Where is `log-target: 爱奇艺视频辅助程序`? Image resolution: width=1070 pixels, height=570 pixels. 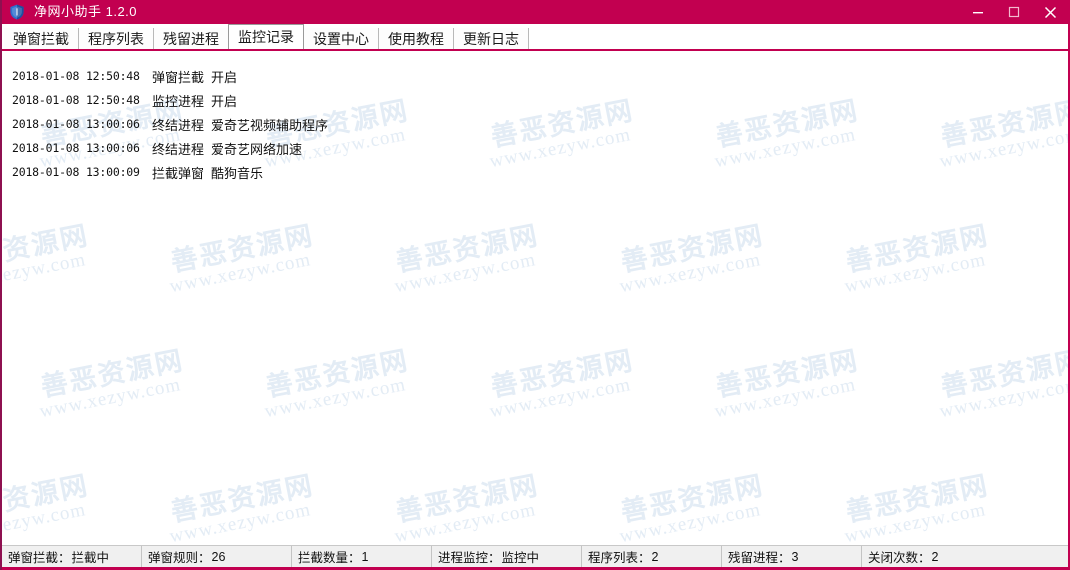
log-target: 爱奇艺视频辅助程序 is located at coordinates (270, 125).